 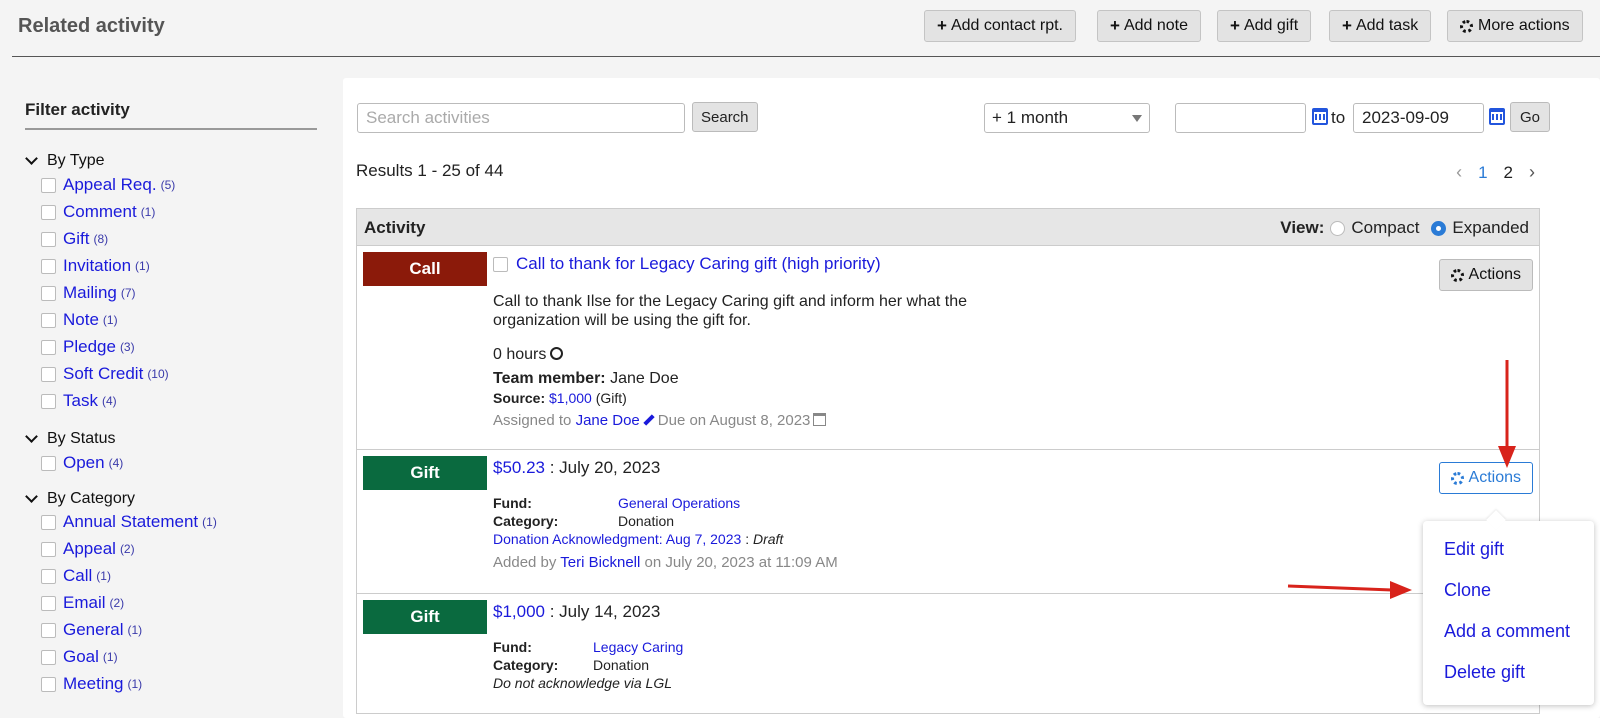 What do you see at coordinates (74, 239) in the screenshot?
I see `filter-gift: Gift (8)` at bounding box center [74, 239].